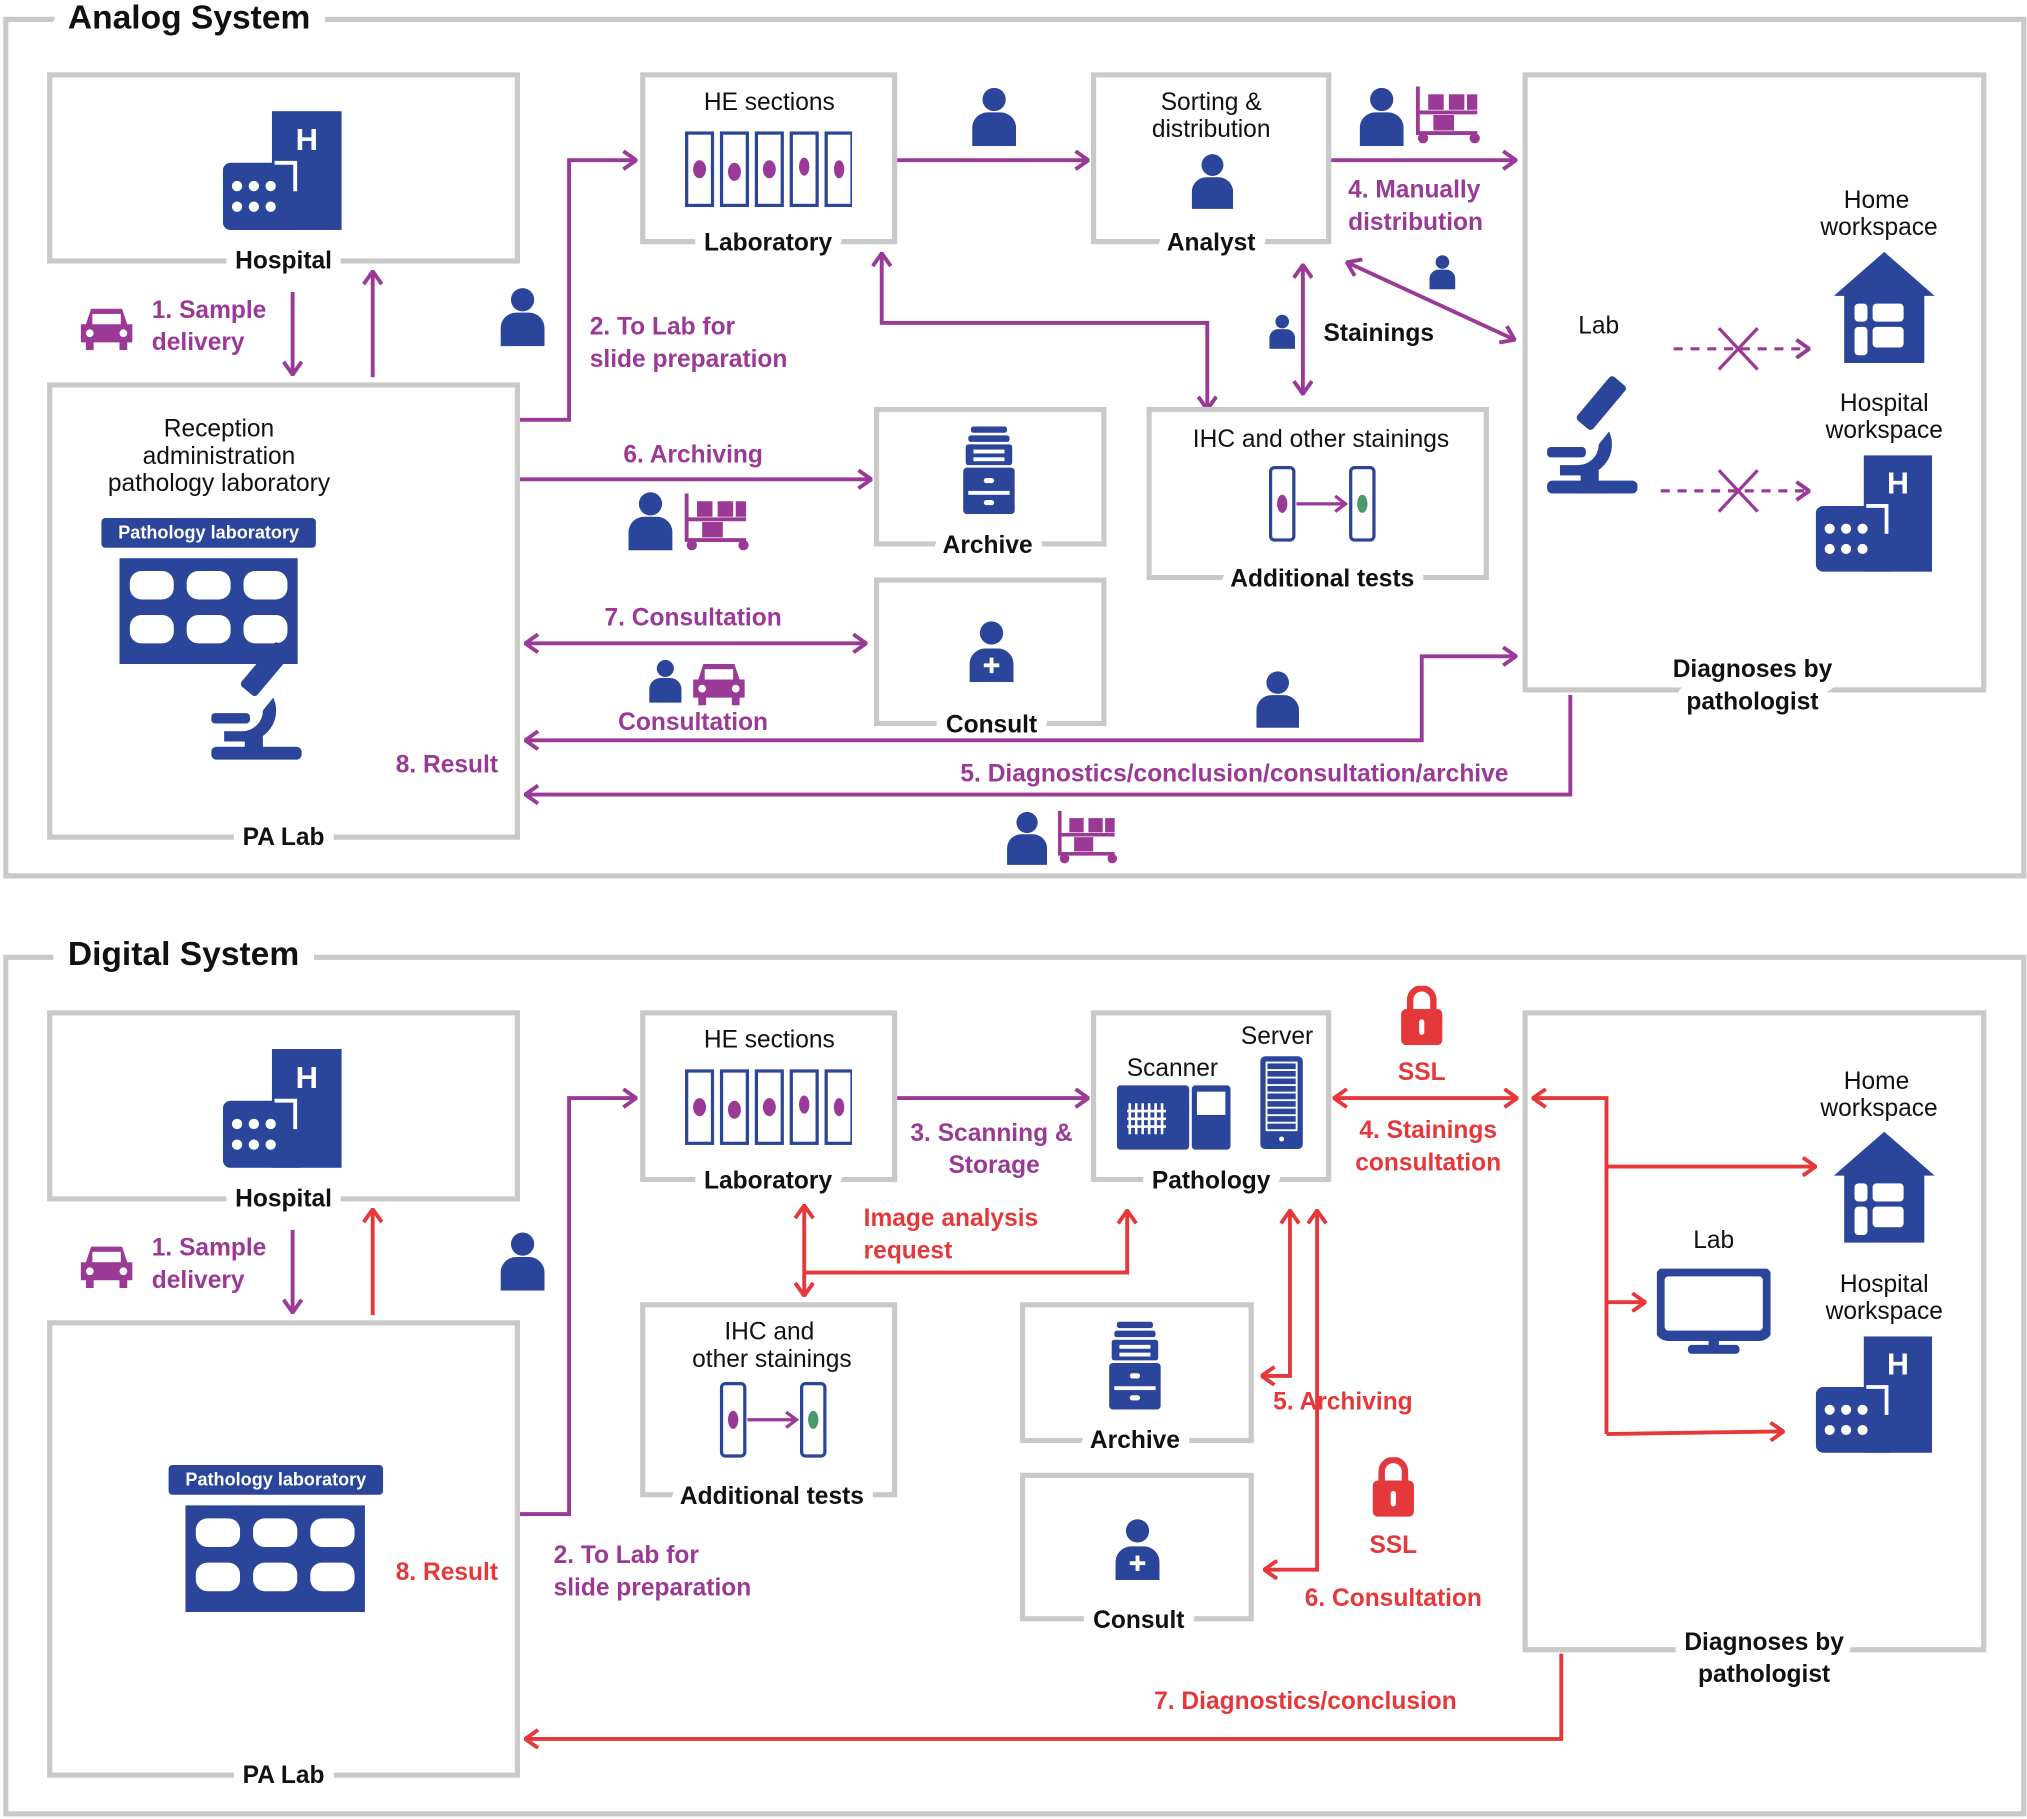  I want to click on home-workspace-line2: workspace, so click(1878, 227).